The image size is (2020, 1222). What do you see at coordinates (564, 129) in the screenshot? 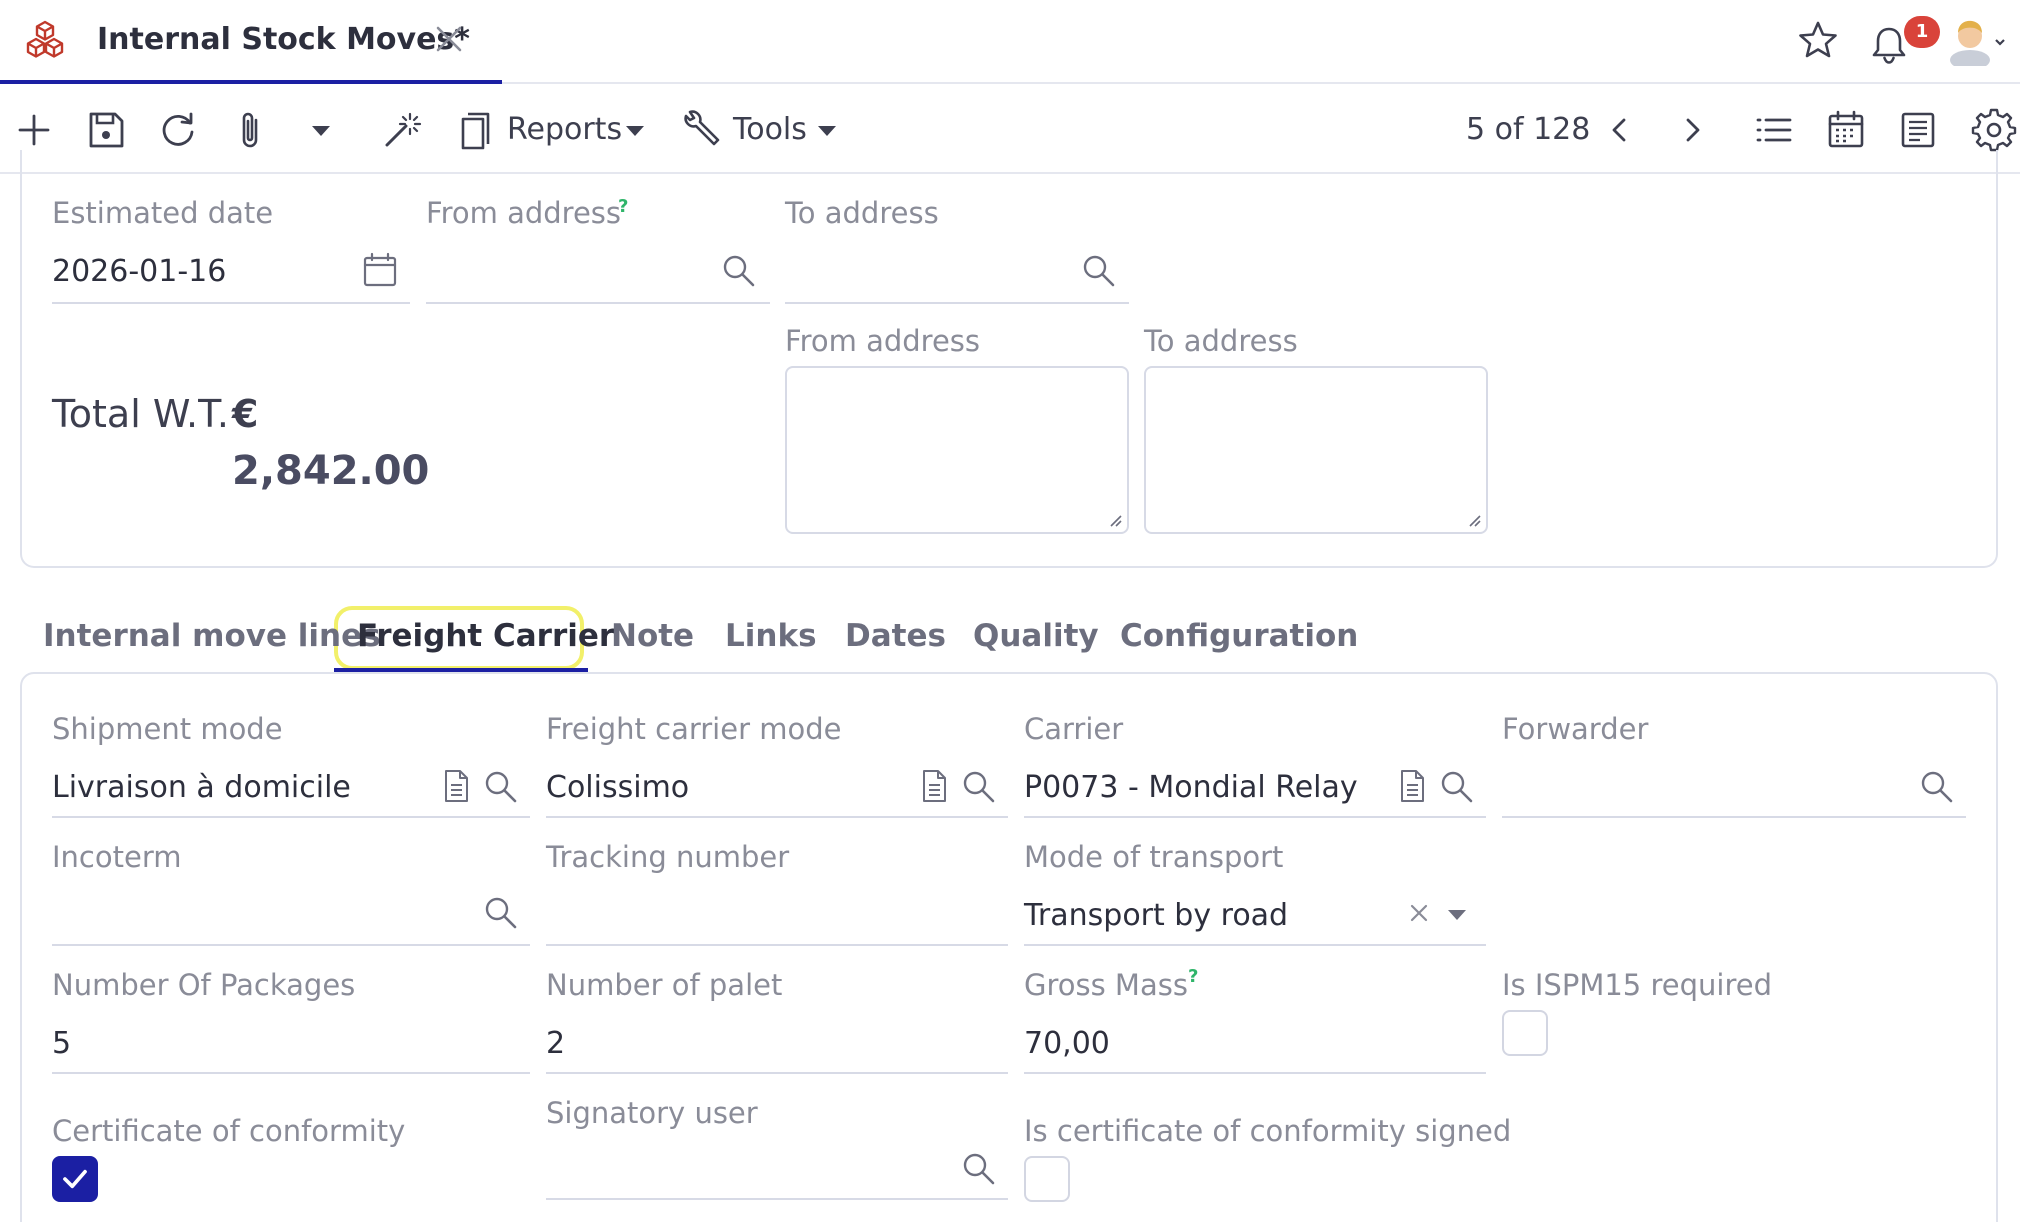
I see `reports-menu: Reports` at bounding box center [564, 129].